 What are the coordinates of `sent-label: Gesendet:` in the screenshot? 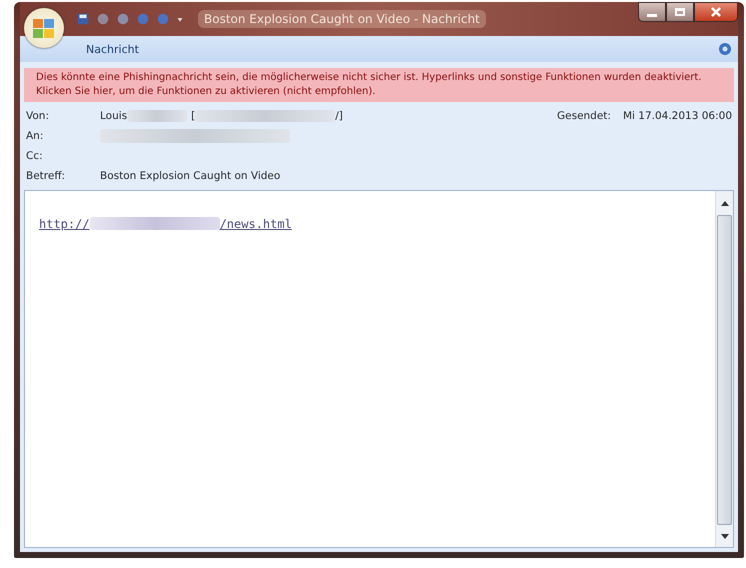 It's located at (584, 116).